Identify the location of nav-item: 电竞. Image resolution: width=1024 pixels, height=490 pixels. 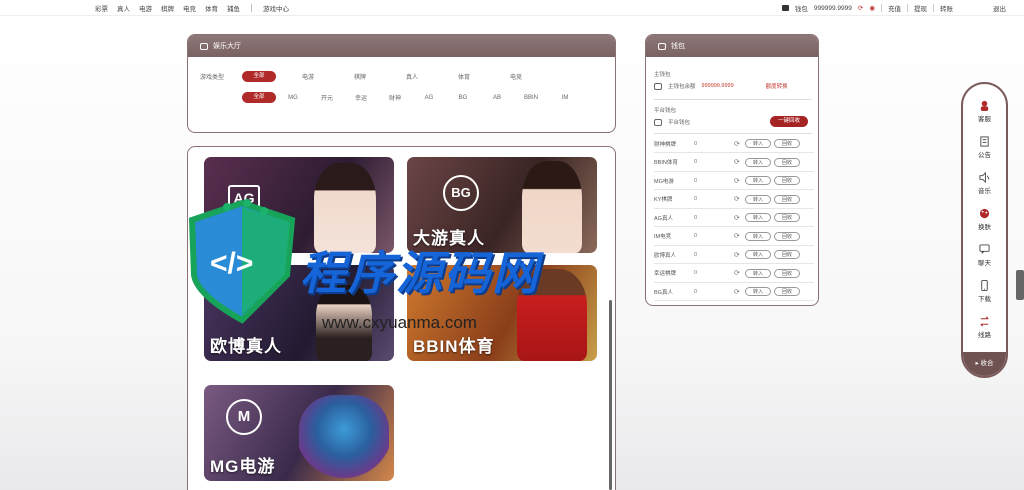
(189, 8).